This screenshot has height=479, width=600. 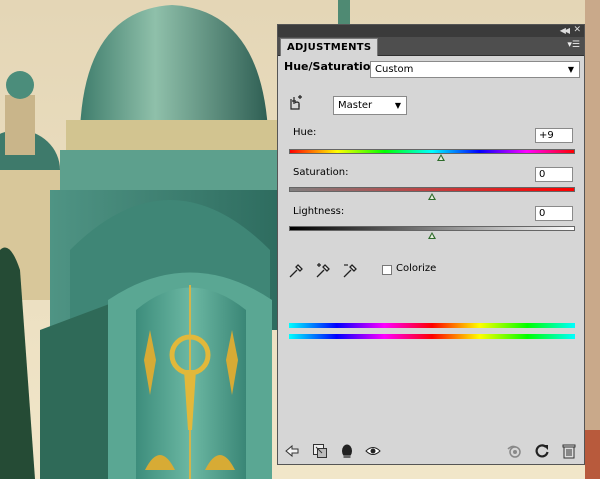 I want to click on channel-dropdown-value: Master, so click(x=355, y=105).